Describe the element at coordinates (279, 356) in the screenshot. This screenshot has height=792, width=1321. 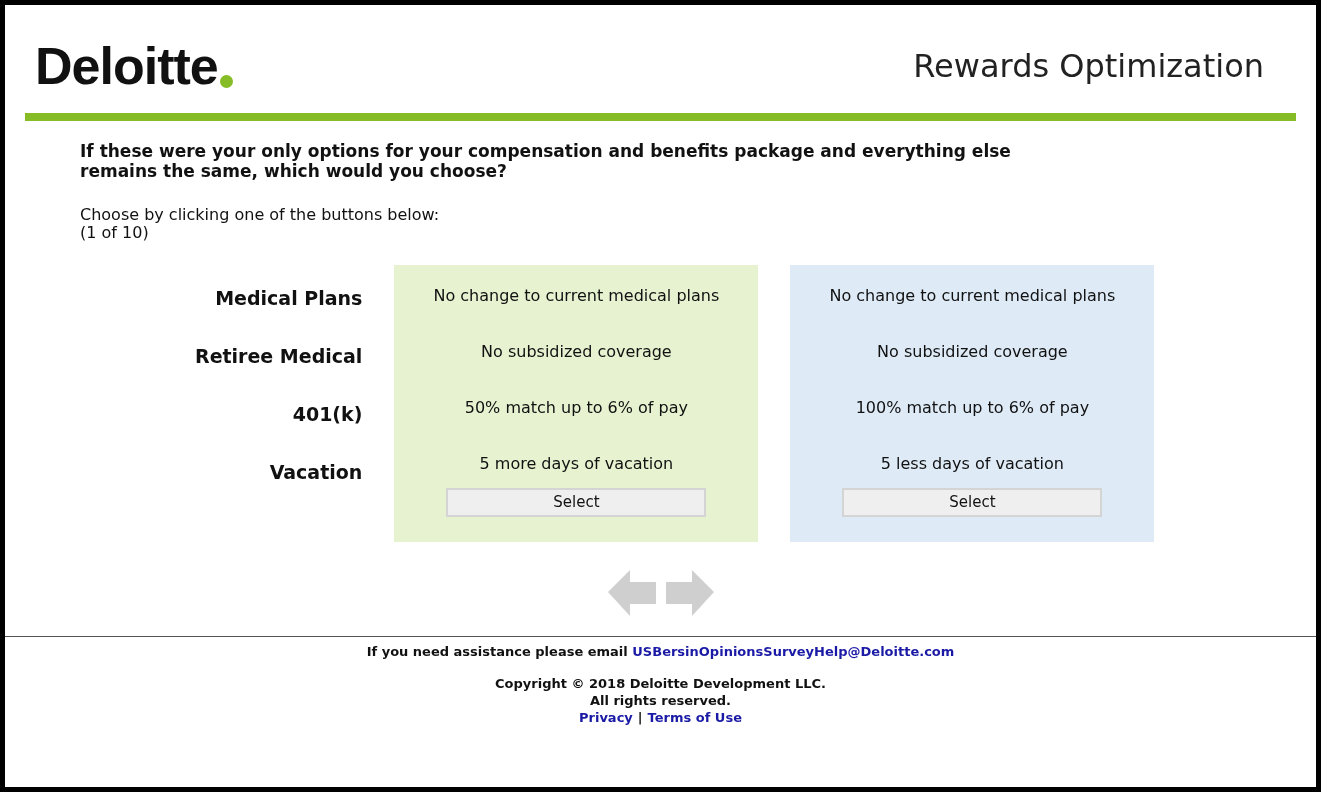
I see `attribute-label: Retiree Medical` at that location.